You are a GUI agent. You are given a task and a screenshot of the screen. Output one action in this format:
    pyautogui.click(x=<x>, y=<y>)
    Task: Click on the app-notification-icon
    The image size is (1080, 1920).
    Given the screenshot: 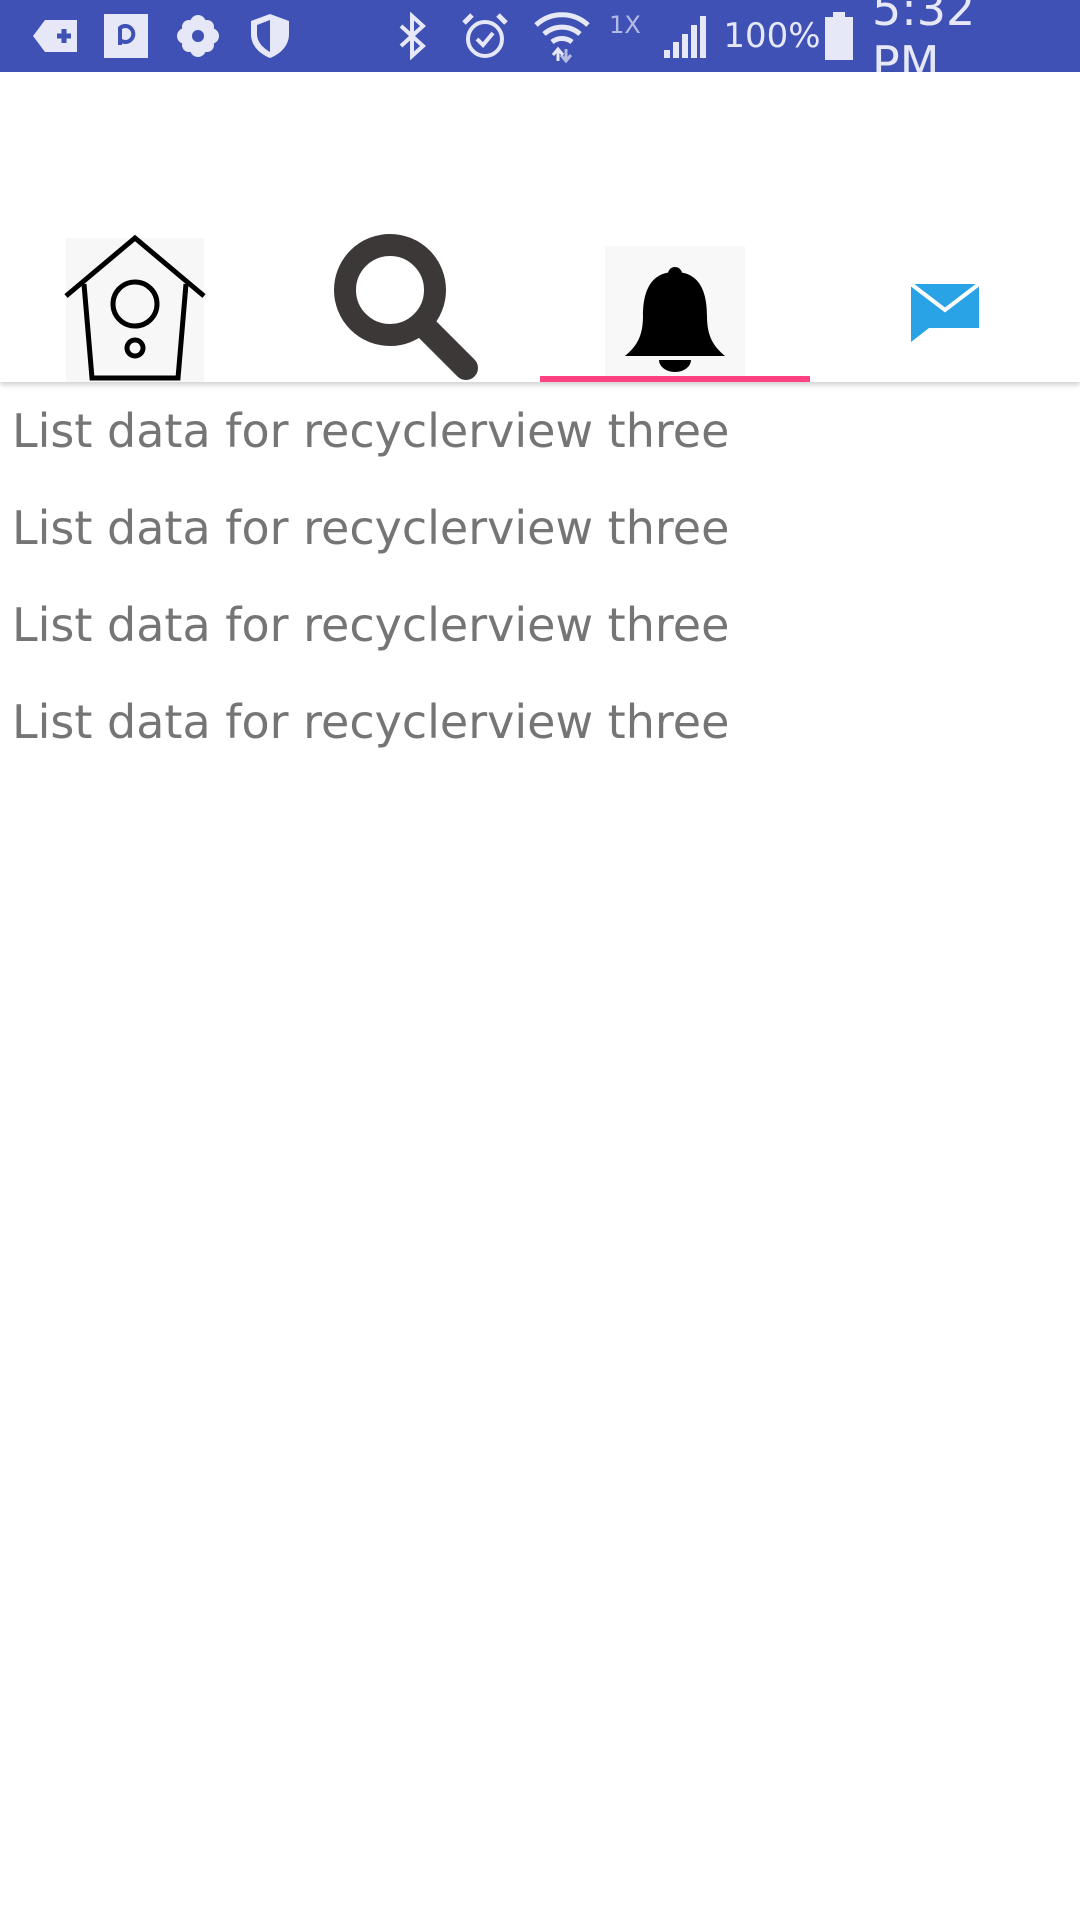 What is the action you would take?
    pyautogui.click(x=126, y=36)
    